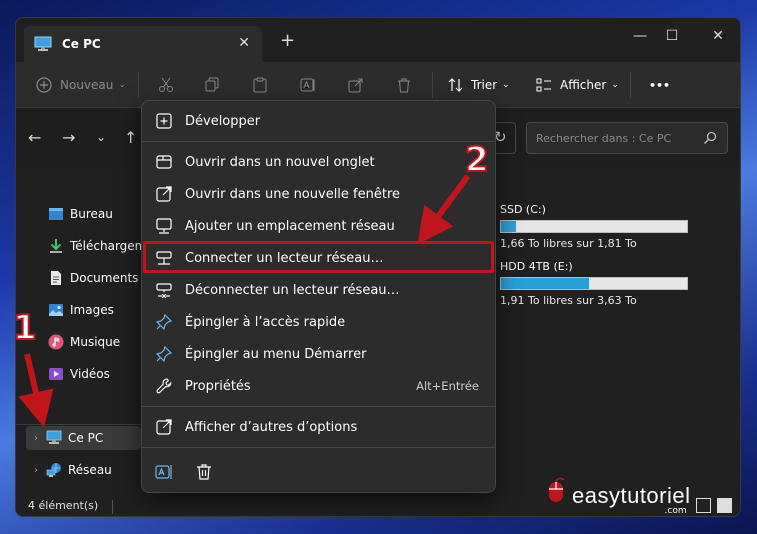 This screenshot has height=534, width=757. I want to click on sidebar-item-documents: Documents, so click(93, 278).